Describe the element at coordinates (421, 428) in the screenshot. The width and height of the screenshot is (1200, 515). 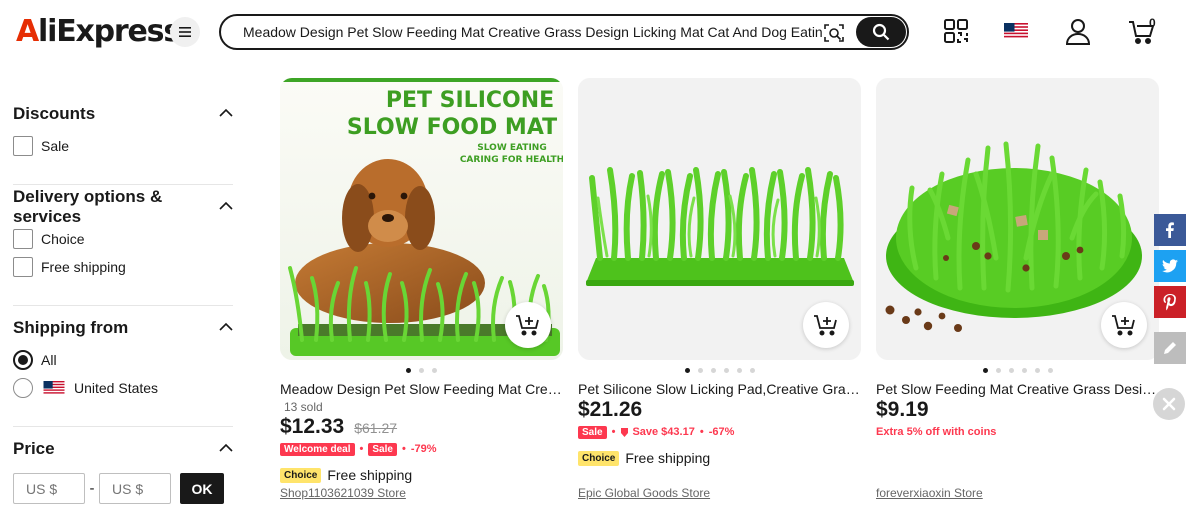
I see `price-line: $12.33 $61.27` at that location.